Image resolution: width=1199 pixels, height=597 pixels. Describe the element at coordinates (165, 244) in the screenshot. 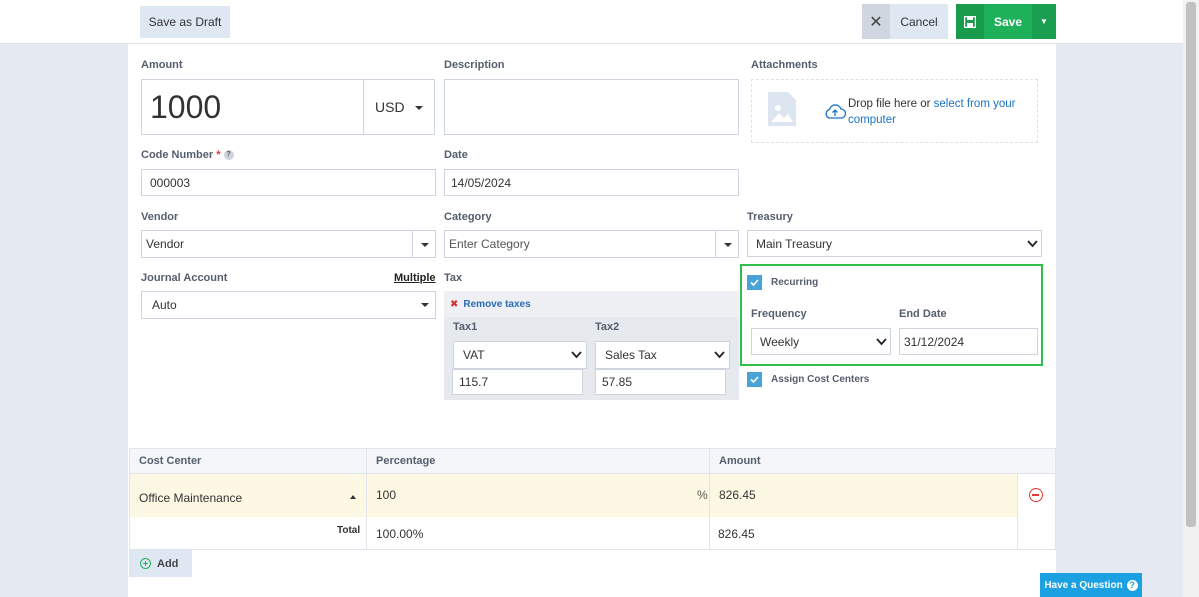

I see `vendor-value: Vendor` at that location.